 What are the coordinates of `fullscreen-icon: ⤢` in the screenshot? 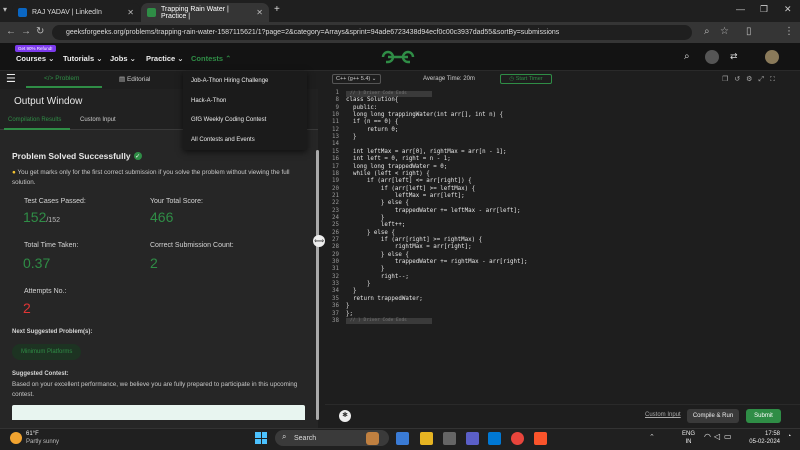 It's located at (764, 79).